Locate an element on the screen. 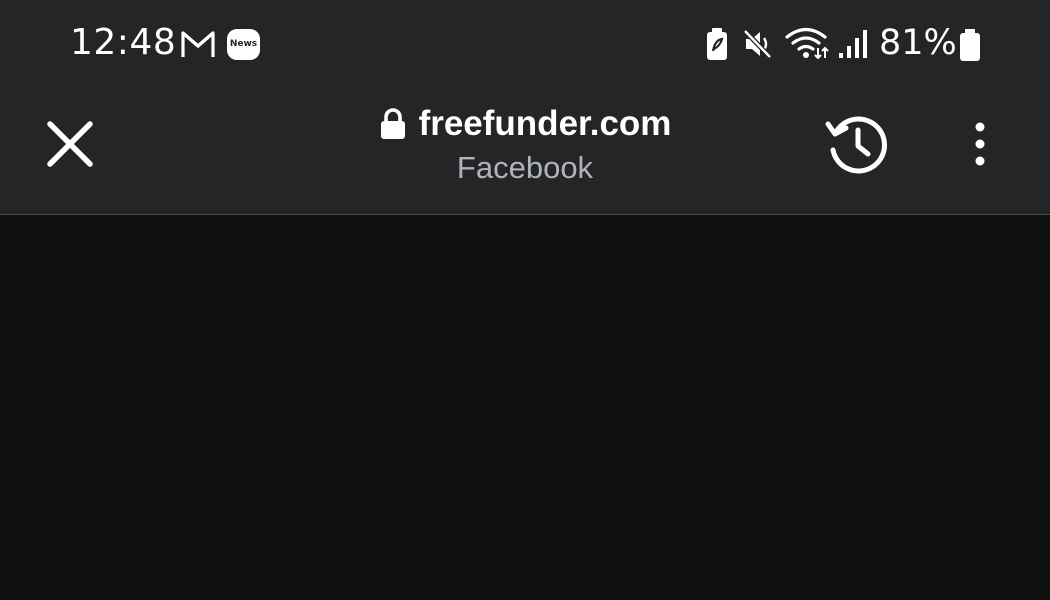 Image resolution: width=1050 pixels, height=600 pixels. page-url: freefunder.com is located at coordinates (545, 123).